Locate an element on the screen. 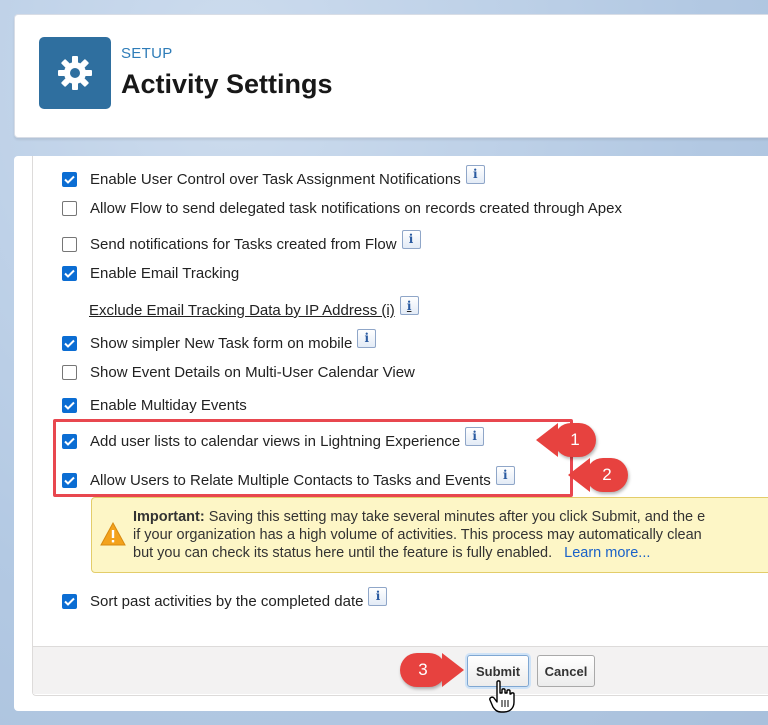 This screenshot has width=768, height=725. setting-row-simpler-task-form: Show simpler New Task form on mobile i is located at coordinates (219, 340).